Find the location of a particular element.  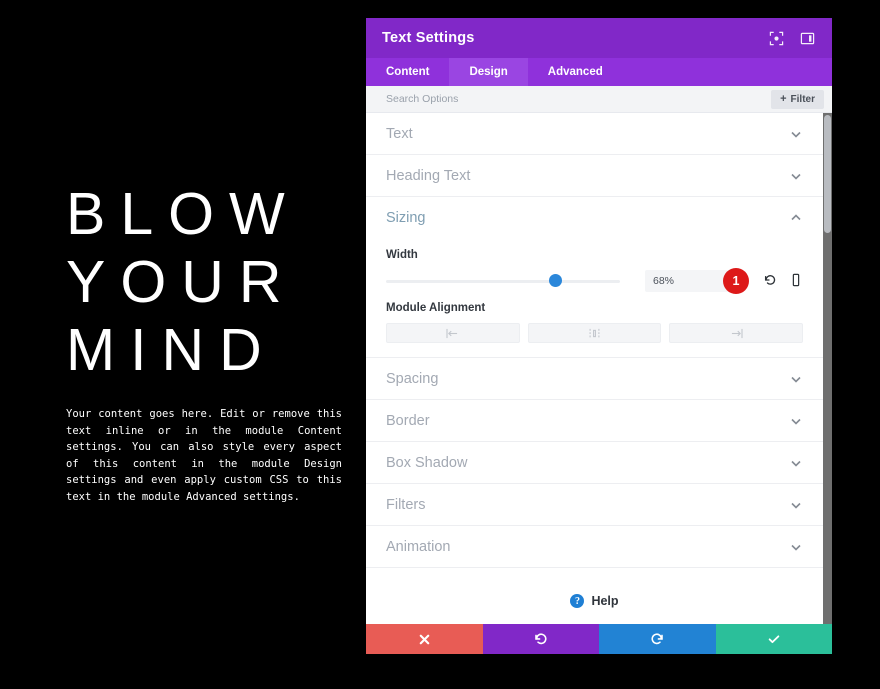

search-options-bar: + Filter is located at coordinates (599, 99).